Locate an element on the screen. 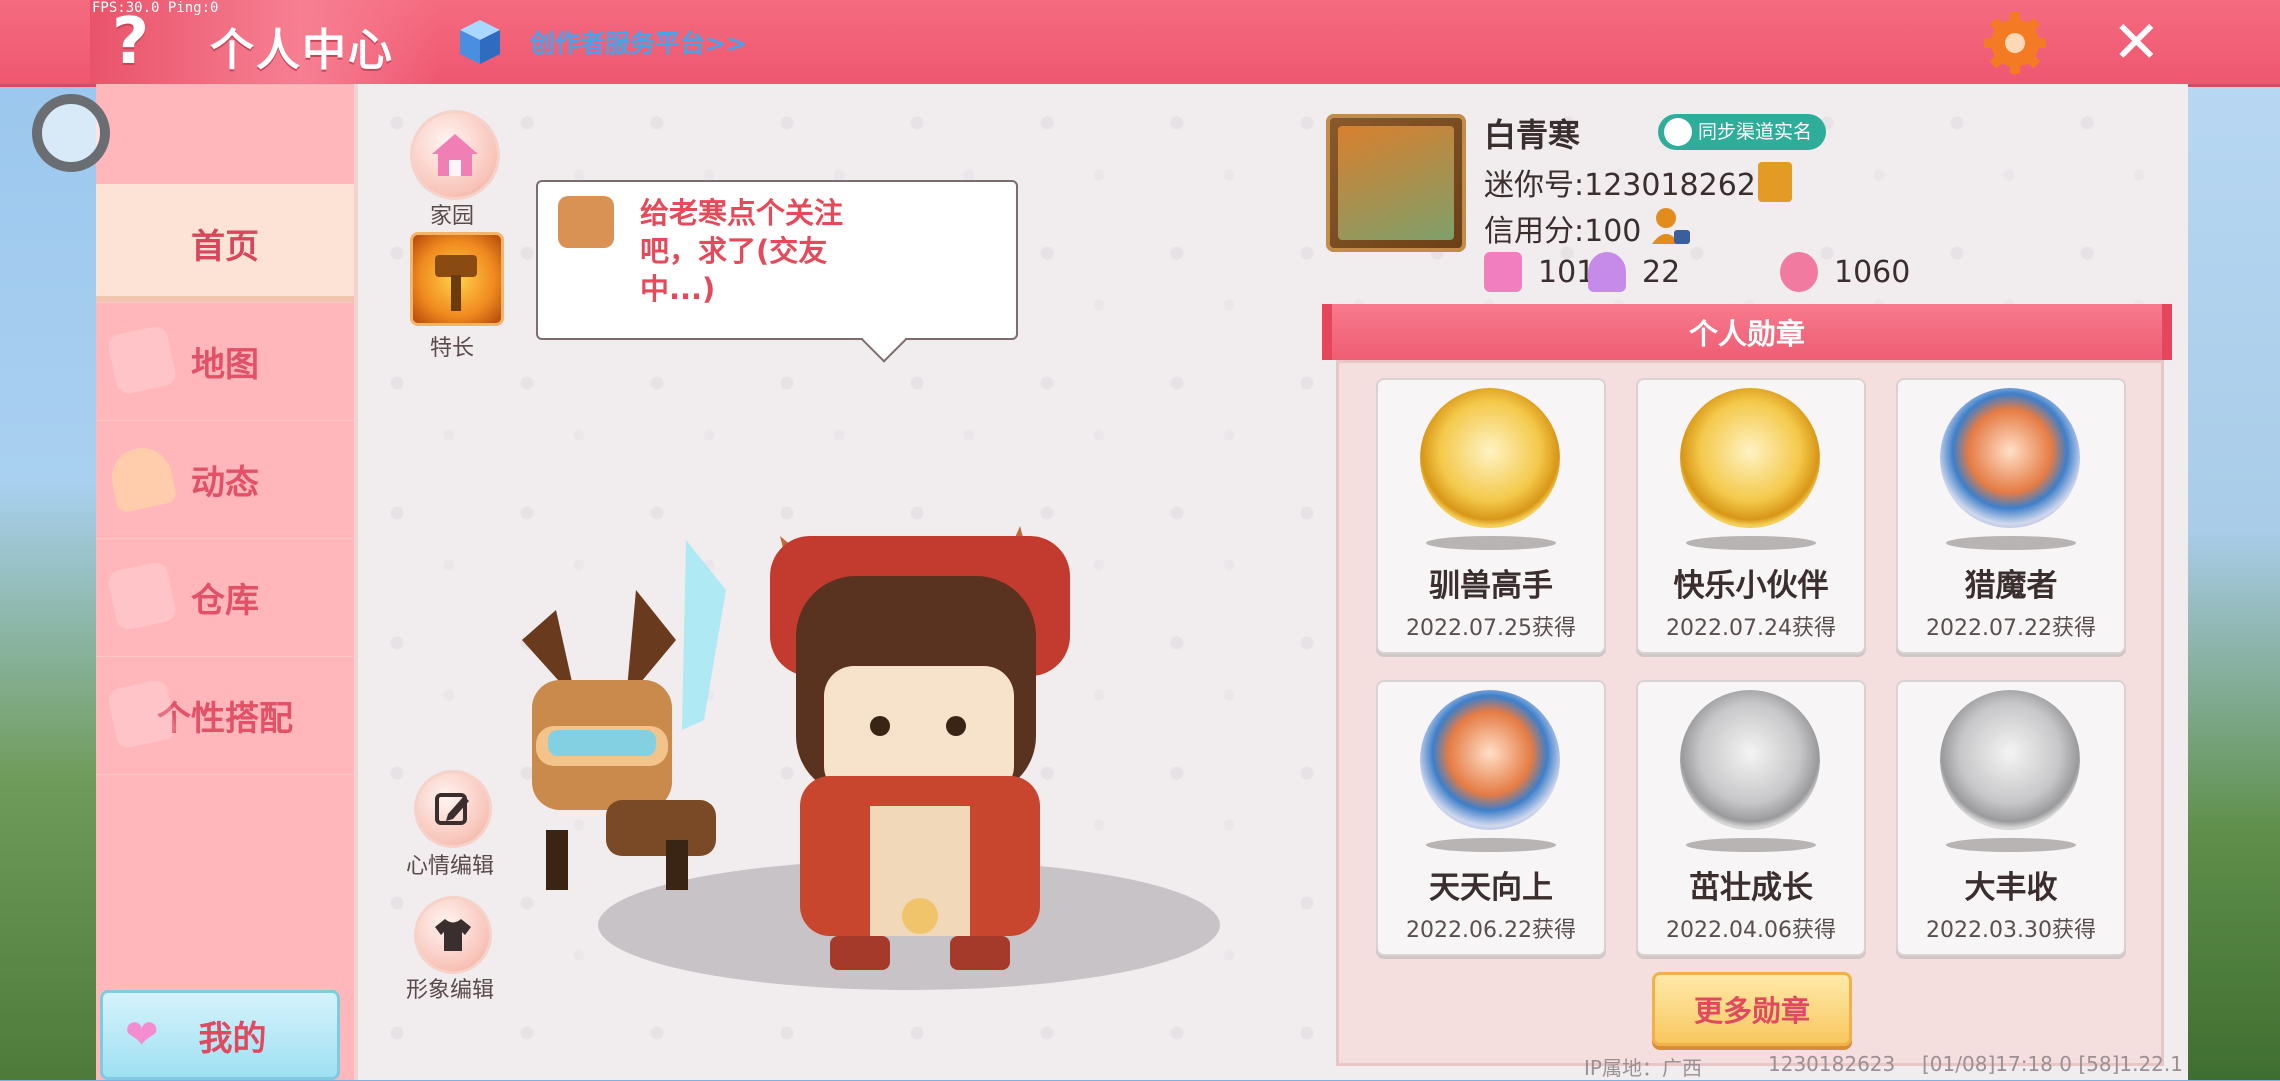  mood-text: 给老寒点个关注吧，求了(交友中...) is located at coordinates (742, 251).